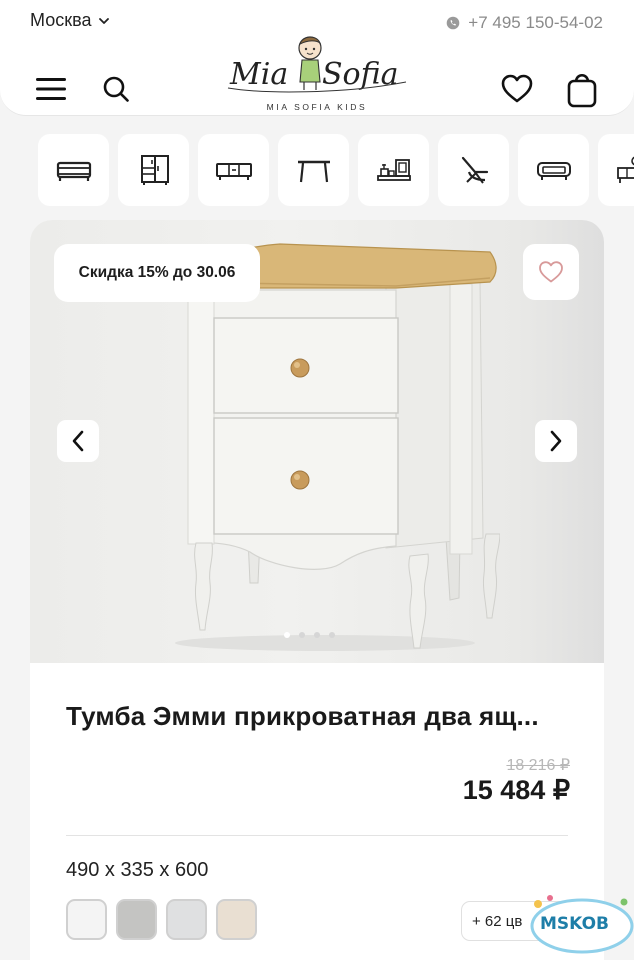  I want to click on logo-caption: MIA SOFIA KIDS, so click(317, 107).